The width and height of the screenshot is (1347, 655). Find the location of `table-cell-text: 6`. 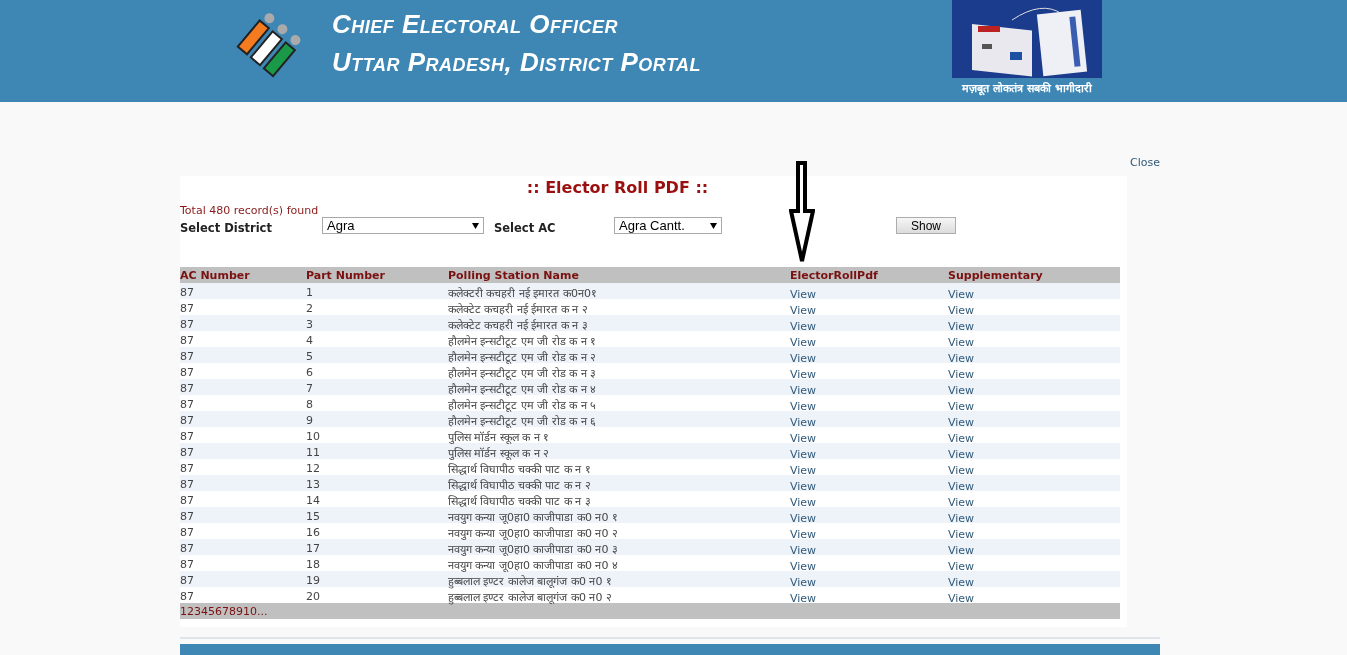

table-cell-text: 6 is located at coordinates (310, 372).